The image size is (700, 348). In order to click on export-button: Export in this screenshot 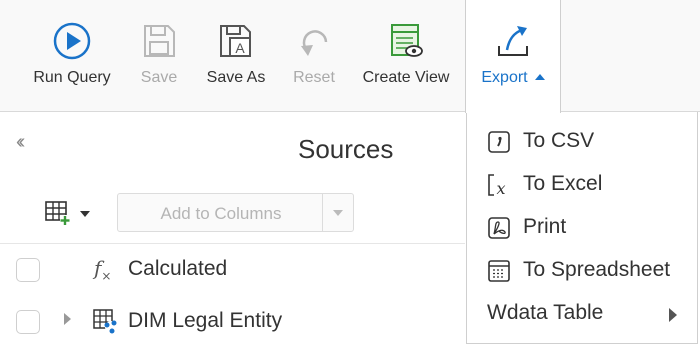, I will do `click(513, 56)`.